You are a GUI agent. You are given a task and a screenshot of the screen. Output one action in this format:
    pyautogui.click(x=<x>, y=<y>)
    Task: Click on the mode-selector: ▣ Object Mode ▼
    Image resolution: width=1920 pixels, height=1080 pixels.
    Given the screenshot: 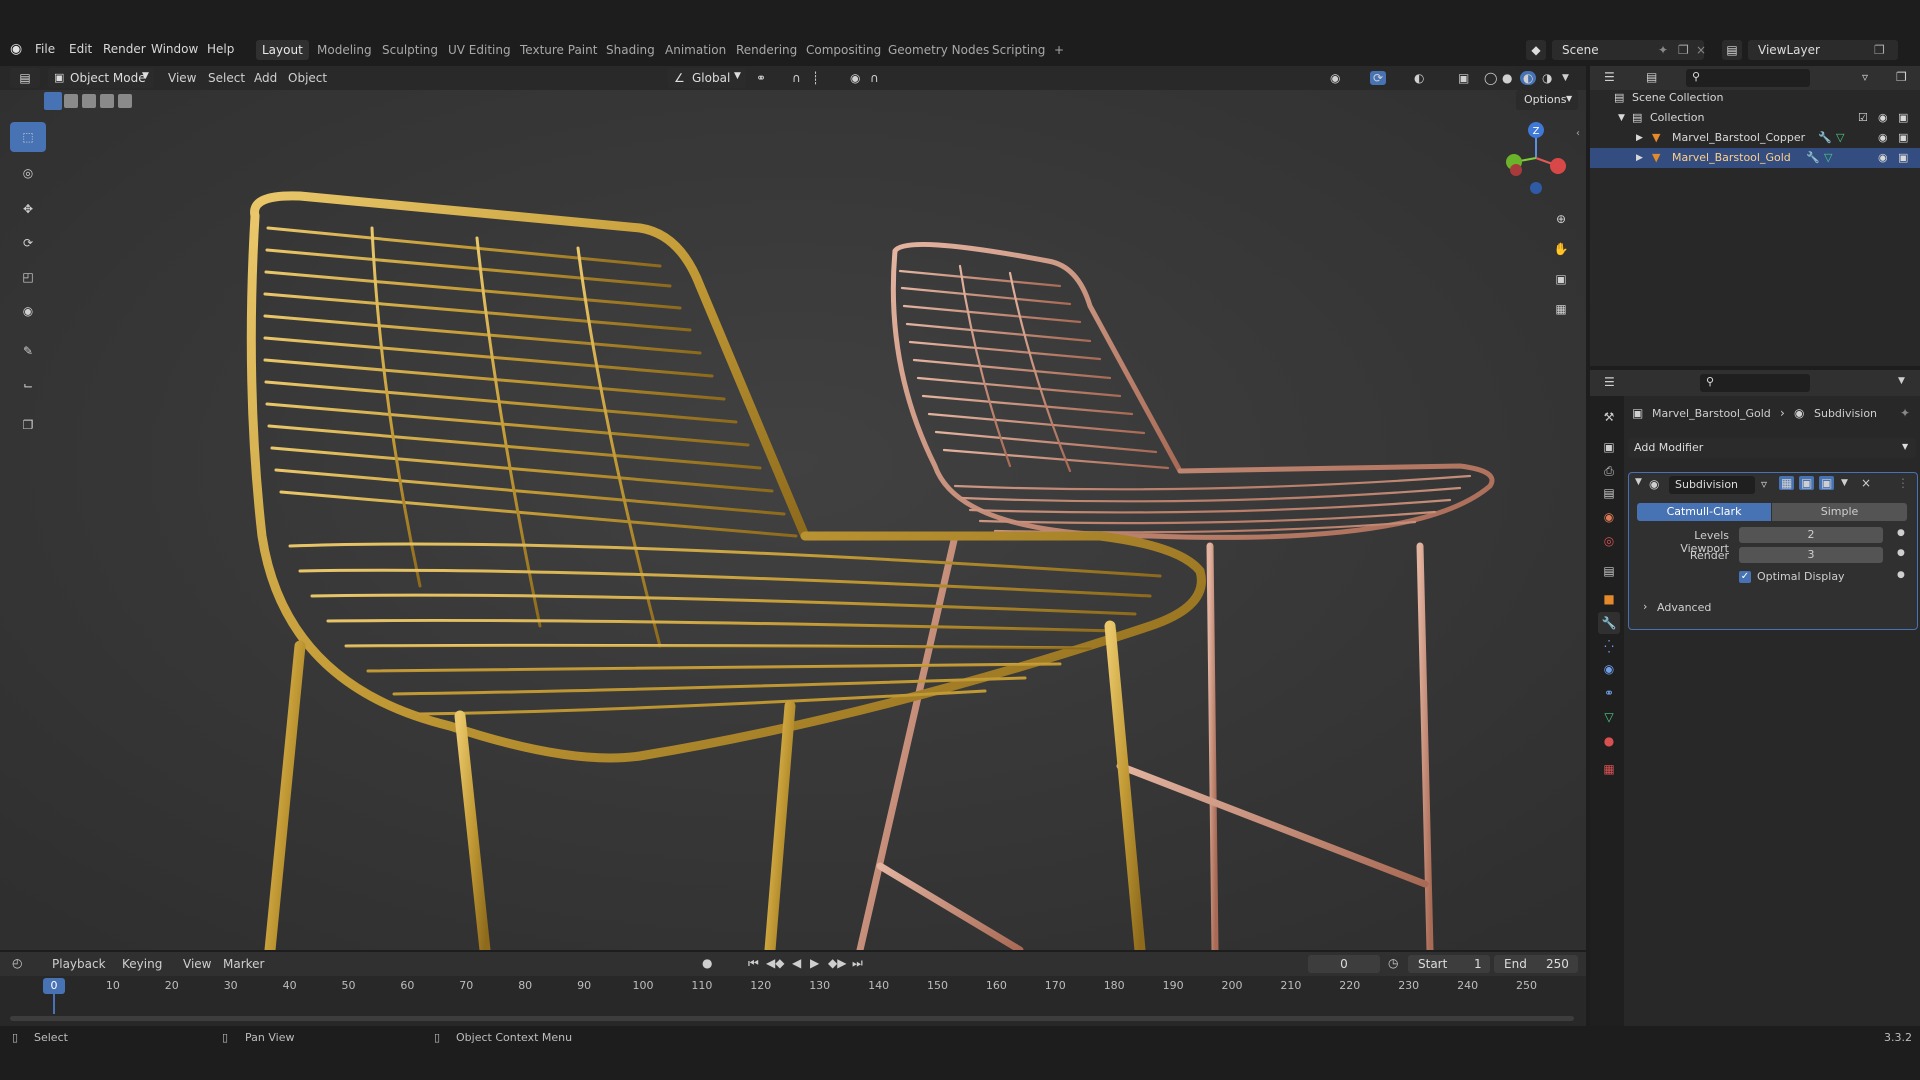 What is the action you would take?
    pyautogui.click(x=101, y=78)
    